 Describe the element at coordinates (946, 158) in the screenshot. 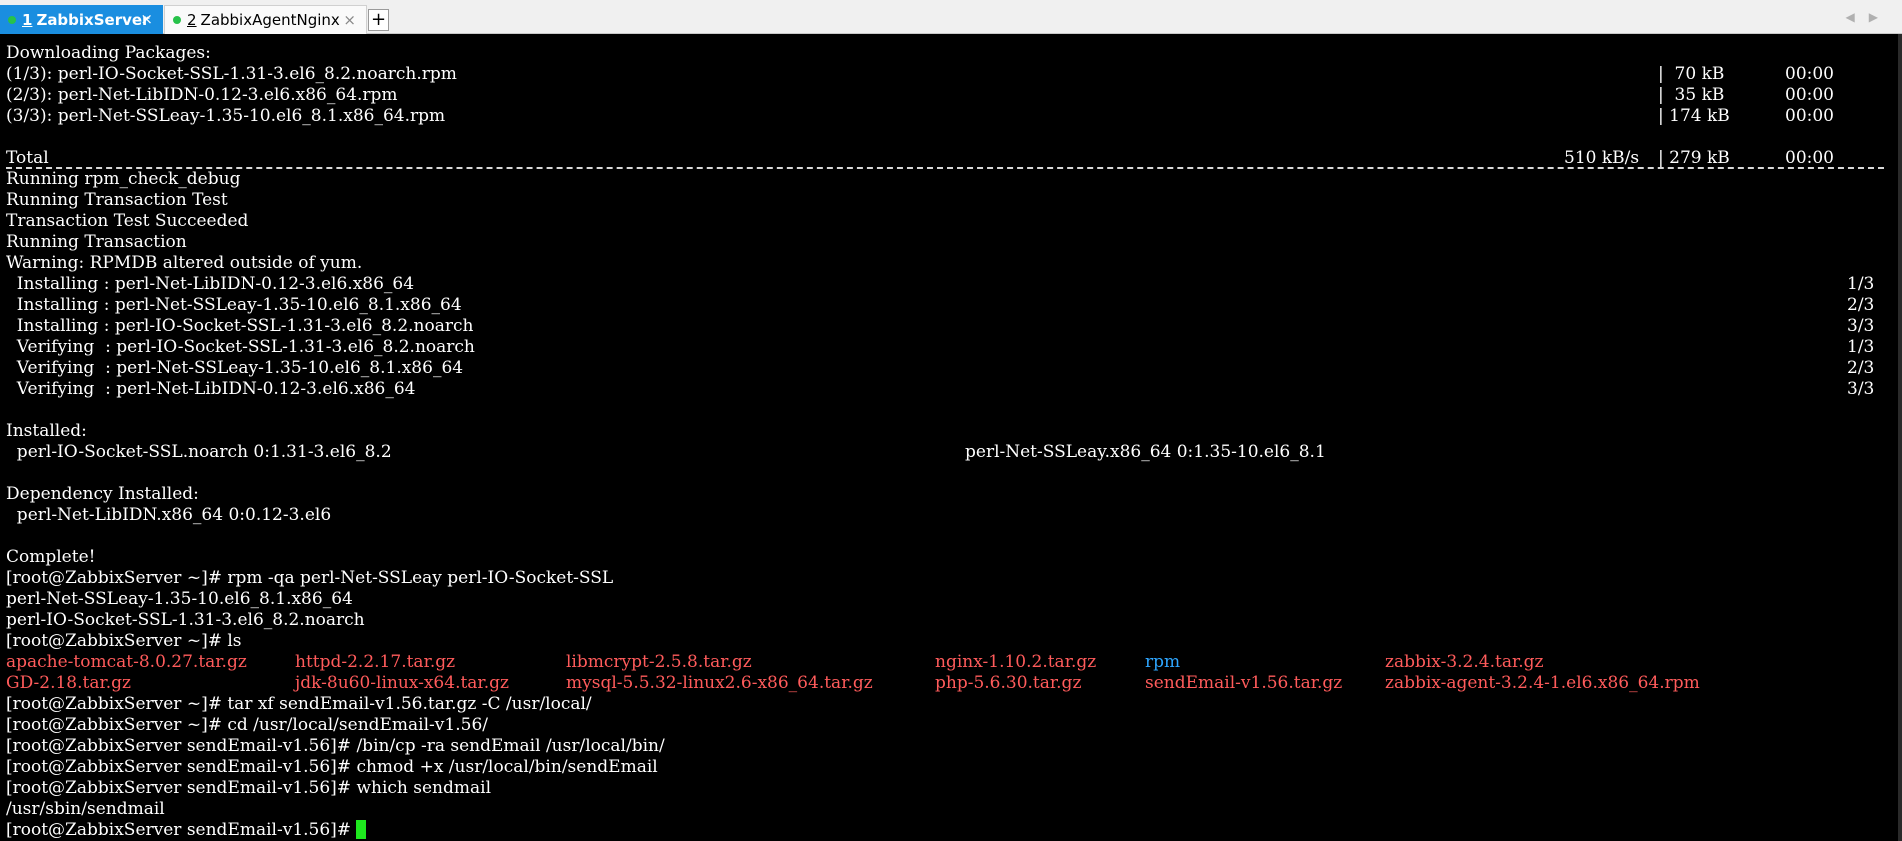

I see `terminal-line: Total 510 kB/s | 279 kB 00:00` at that location.